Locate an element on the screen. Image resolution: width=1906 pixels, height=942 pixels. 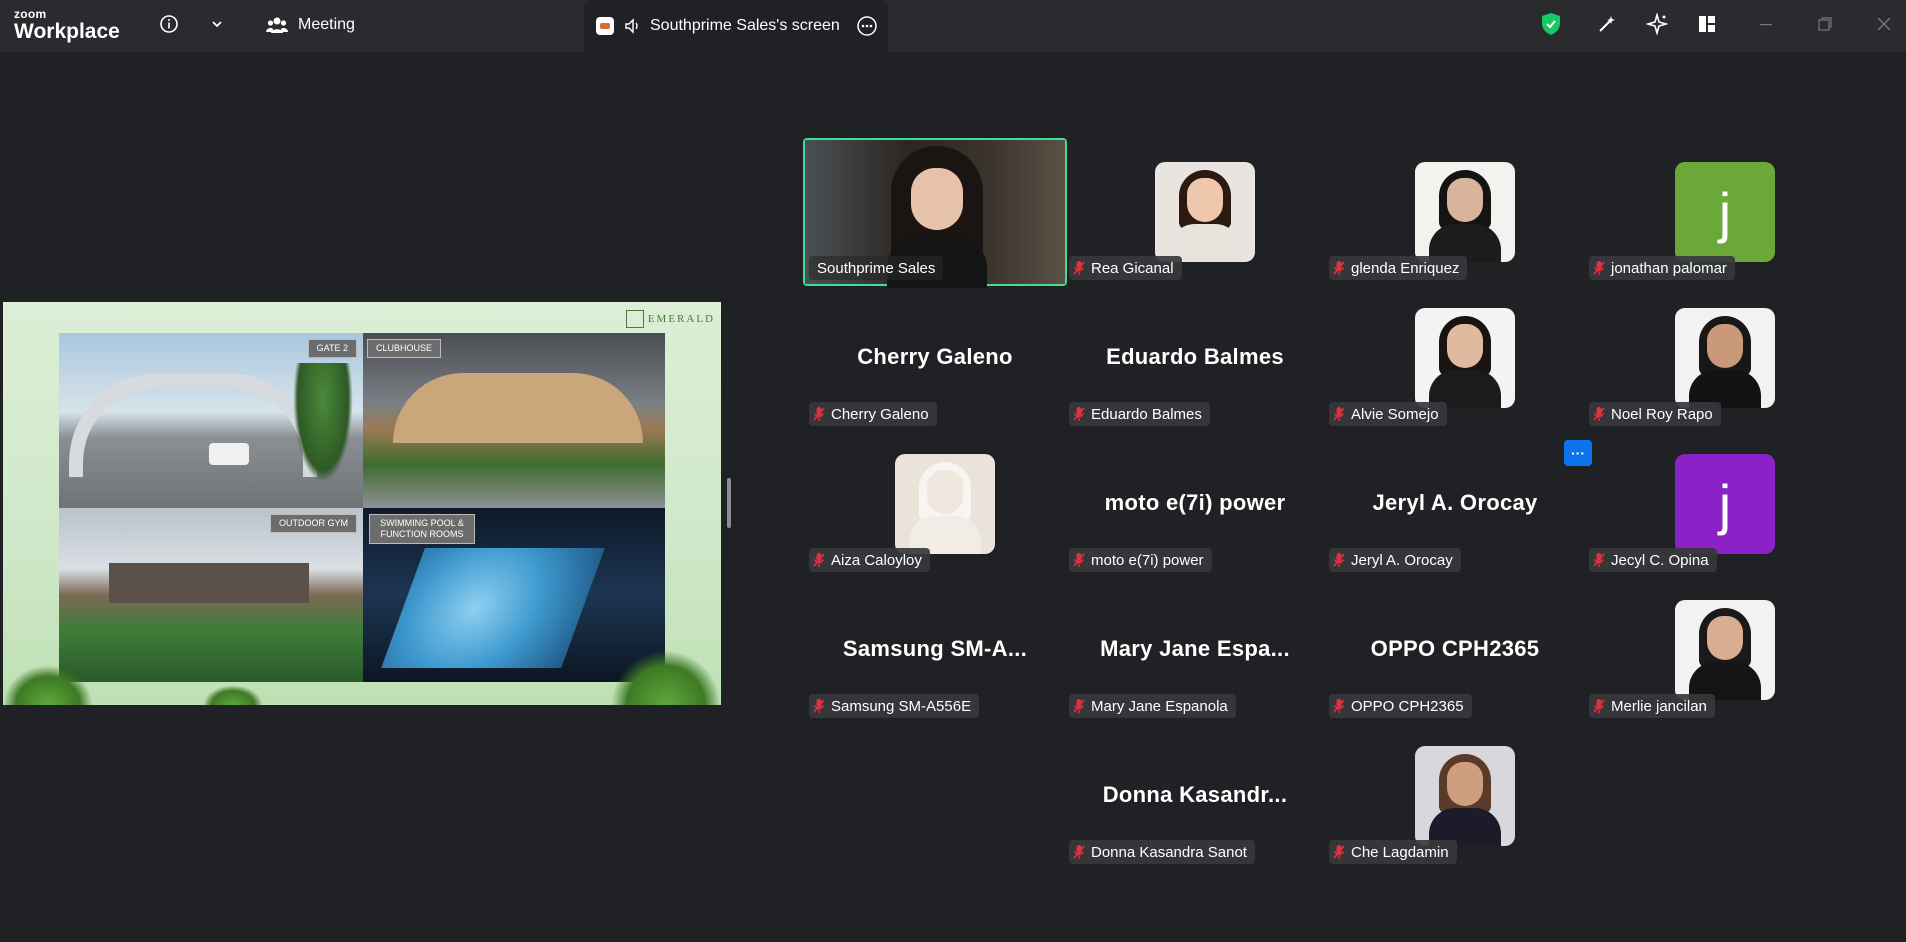
participant-tile: Eduardo Balmes Eduardo Balmes is located at coordinates (1195, 358).